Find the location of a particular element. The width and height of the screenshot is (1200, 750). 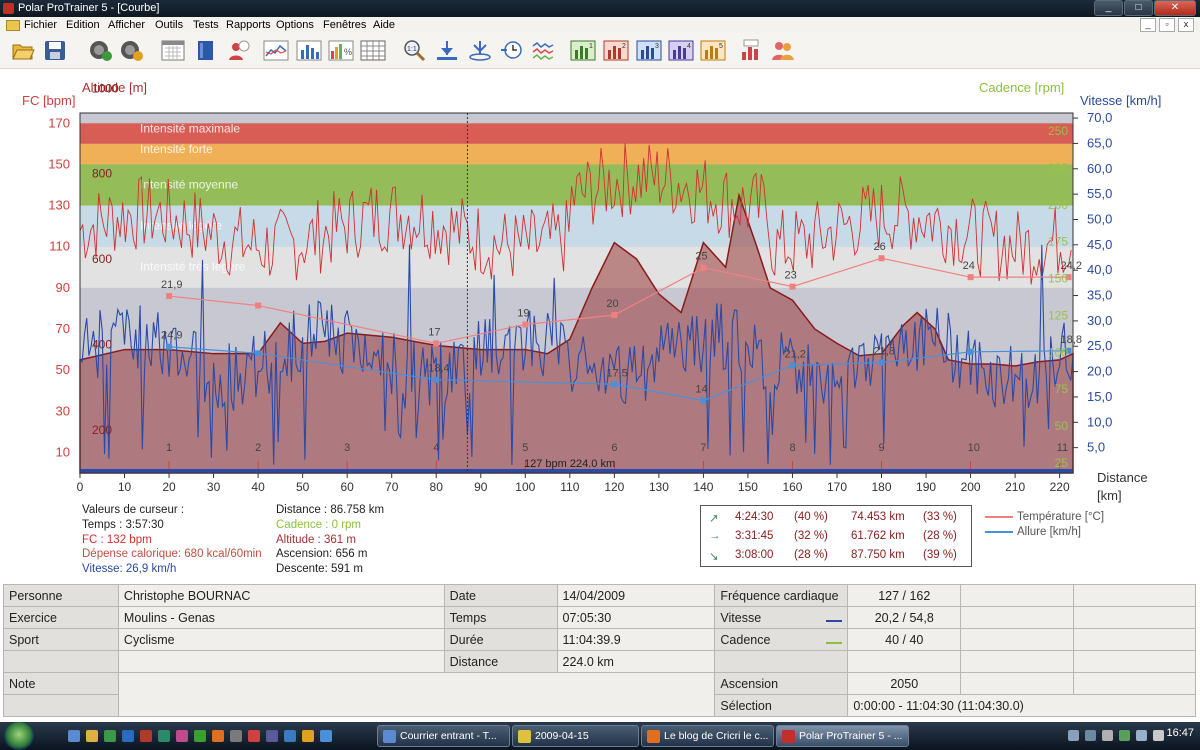

lap-marker: 2 is located at coordinates (258, 448).